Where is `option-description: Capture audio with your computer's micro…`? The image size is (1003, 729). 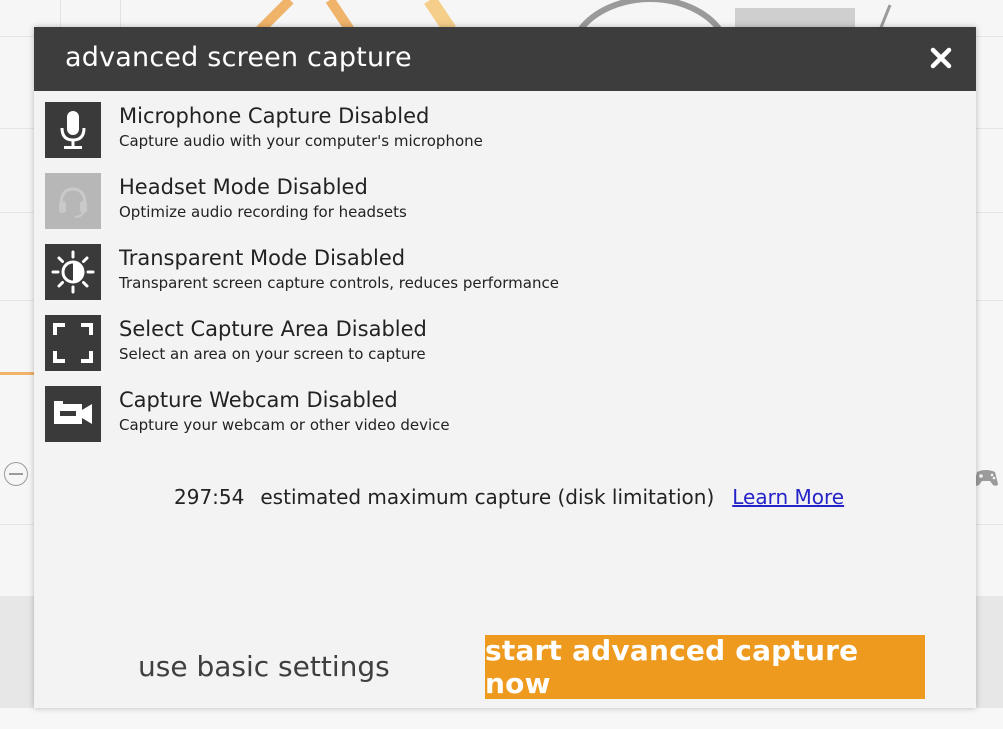 option-description: Capture audio with your computer's micro… is located at coordinates (301, 141).